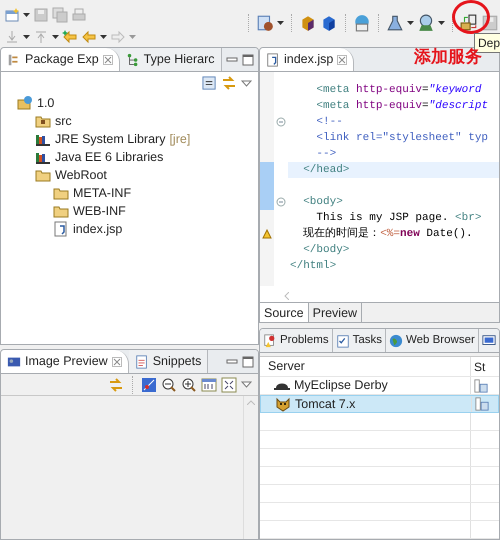 This screenshot has width=500, height=540. Describe the element at coordinates (343, 341) in the screenshot. I see `tasks-icon` at that location.